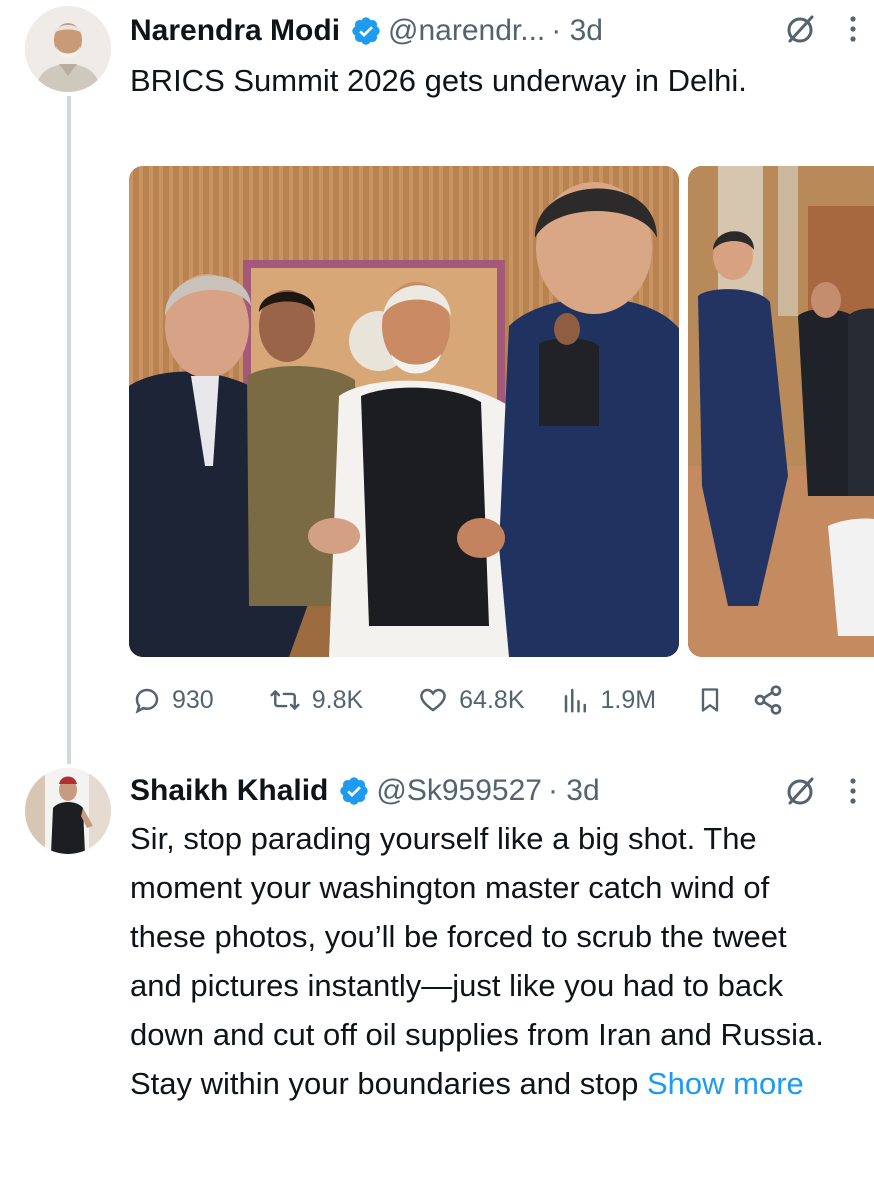  I want to click on tweet-header: Narendra Modi @narendr... · 3d, so click(492, 31).